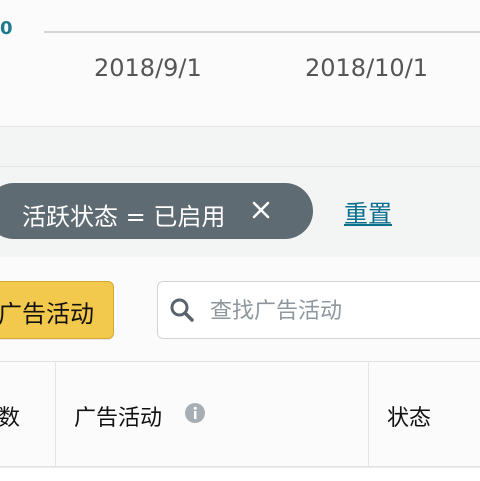 This screenshot has height=481, width=480. What do you see at coordinates (344, 311) in the screenshot?
I see `campaign-search-input` at bounding box center [344, 311].